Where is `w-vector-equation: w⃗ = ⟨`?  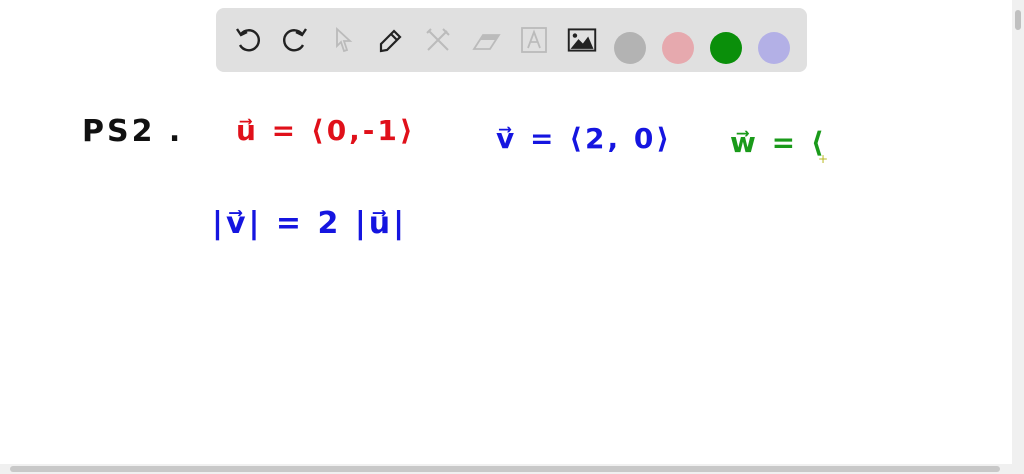 w-vector-equation: w⃗ = ⟨ is located at coordinates (778, 142).